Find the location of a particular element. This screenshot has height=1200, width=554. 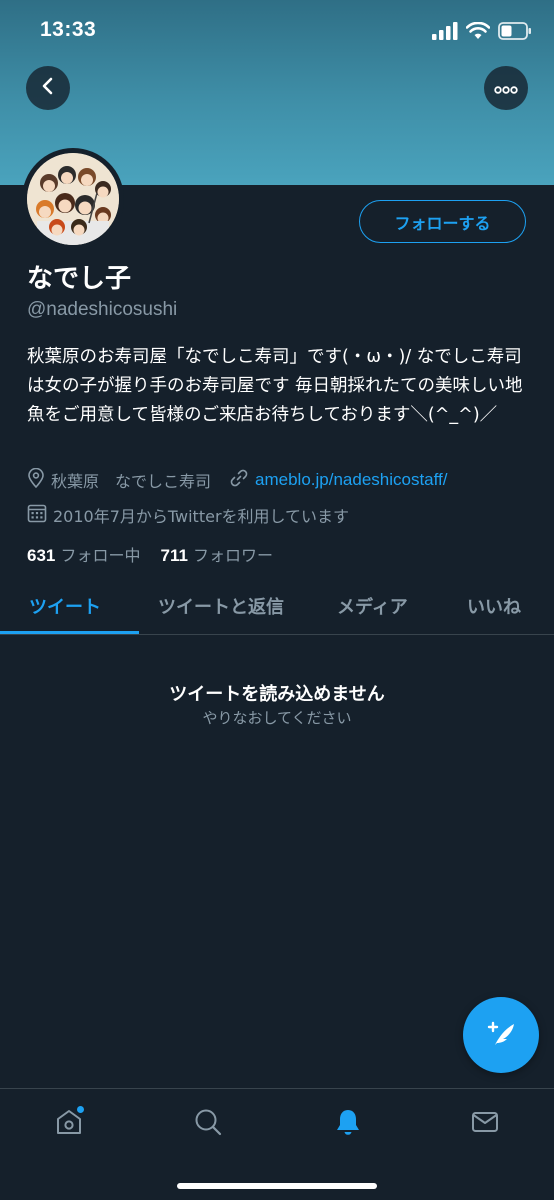

profile-website-link: ameblo.jp/nadeshicostaff/ is located at coordinates (351, 480).